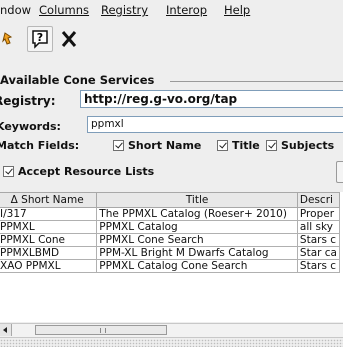 The width and height of the screenshot is (343, 347). I want to click on menu-help-label: Help, so click(237, 10).